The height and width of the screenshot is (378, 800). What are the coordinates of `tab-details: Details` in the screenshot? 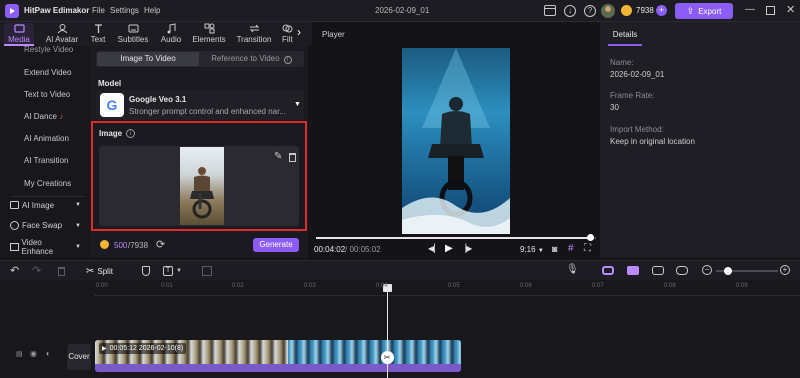 It's located at (625, 35).